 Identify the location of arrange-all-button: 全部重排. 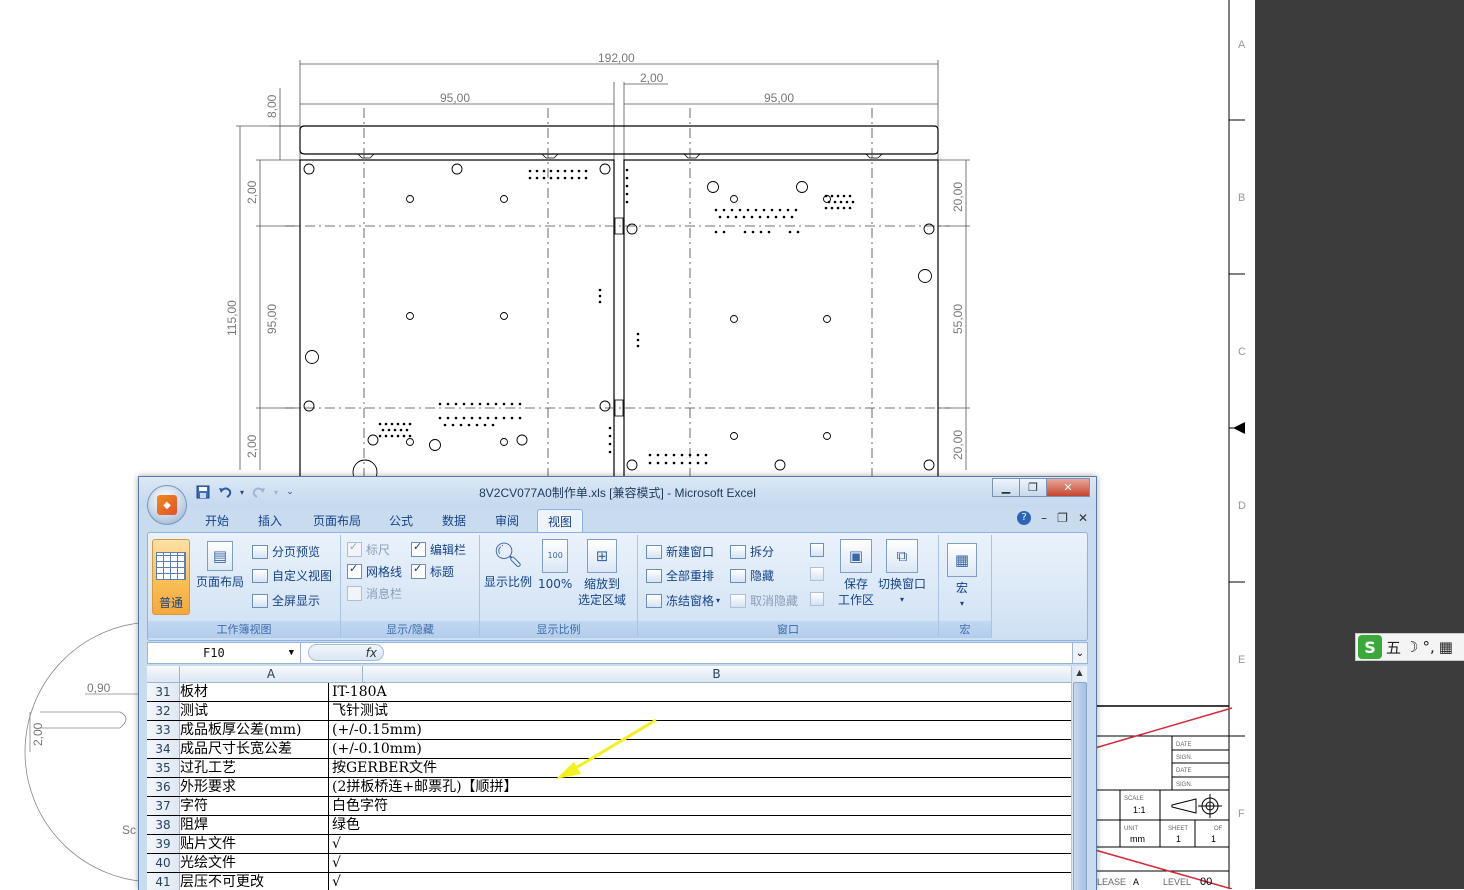
(680, 575).